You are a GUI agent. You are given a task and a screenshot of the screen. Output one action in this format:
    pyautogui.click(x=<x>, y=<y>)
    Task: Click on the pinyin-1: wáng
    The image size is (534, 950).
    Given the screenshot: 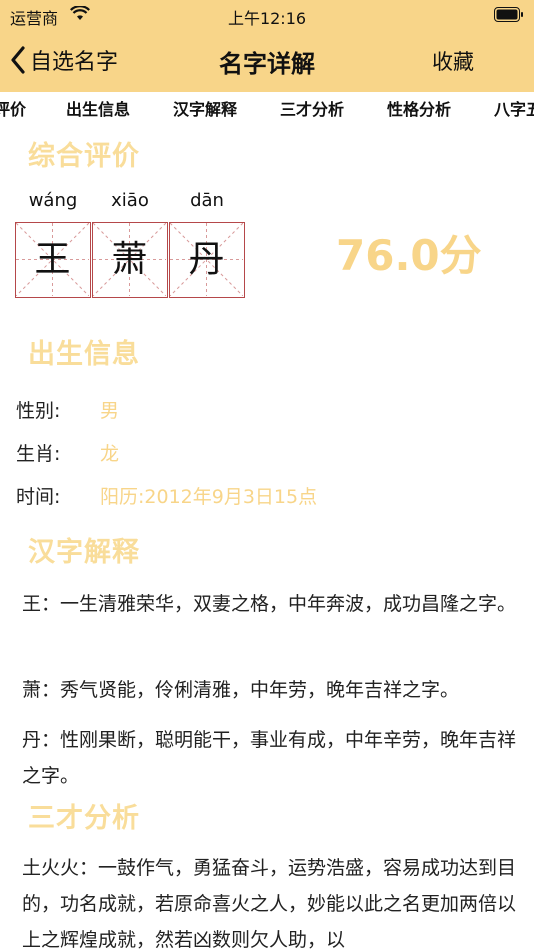 What is the action you would take?
    pyautogui.click(x=53, y=200)
    